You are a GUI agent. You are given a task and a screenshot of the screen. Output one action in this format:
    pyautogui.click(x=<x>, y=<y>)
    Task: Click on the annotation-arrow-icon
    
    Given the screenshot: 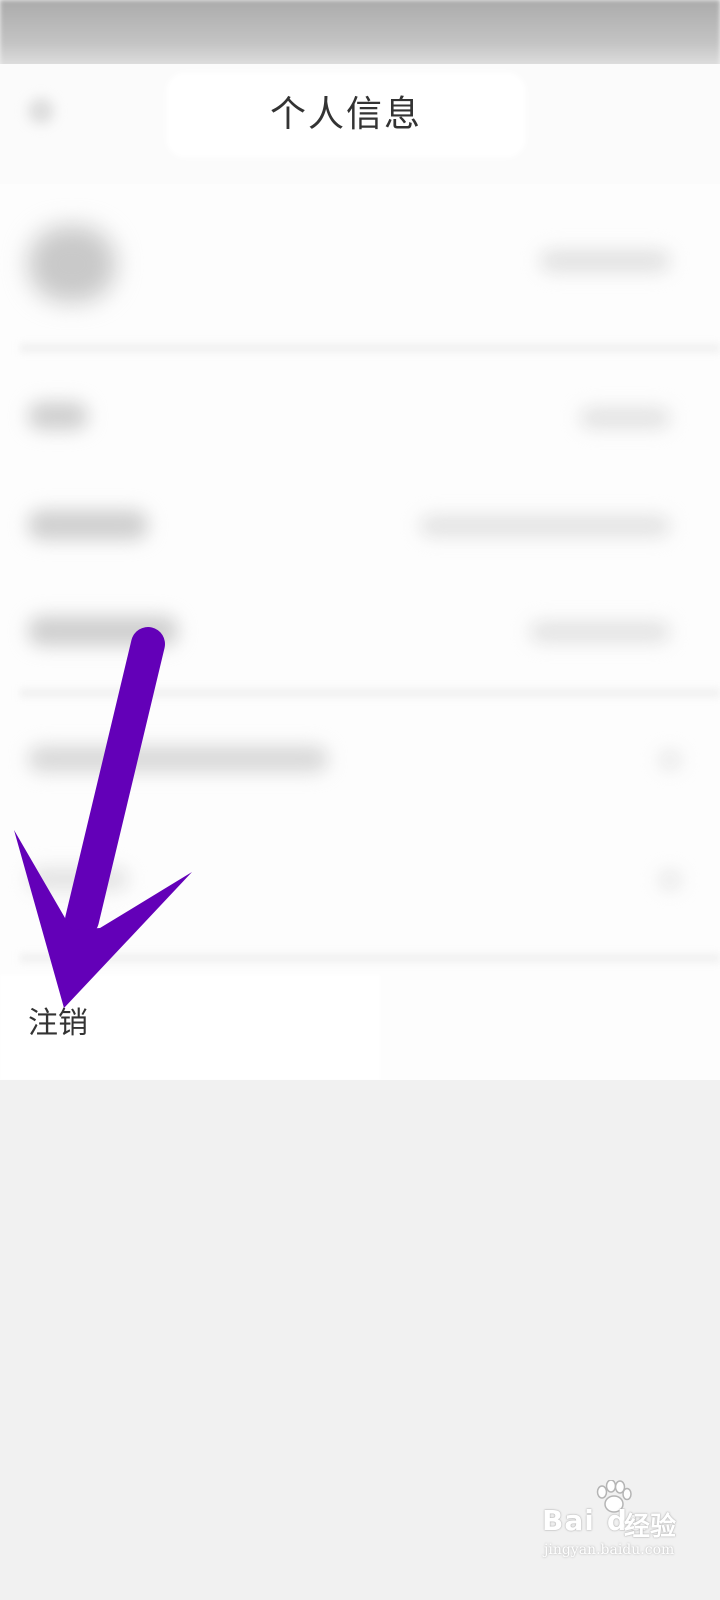 What is the action you would take?
    pyautogui.click(x=103, y=817)
    